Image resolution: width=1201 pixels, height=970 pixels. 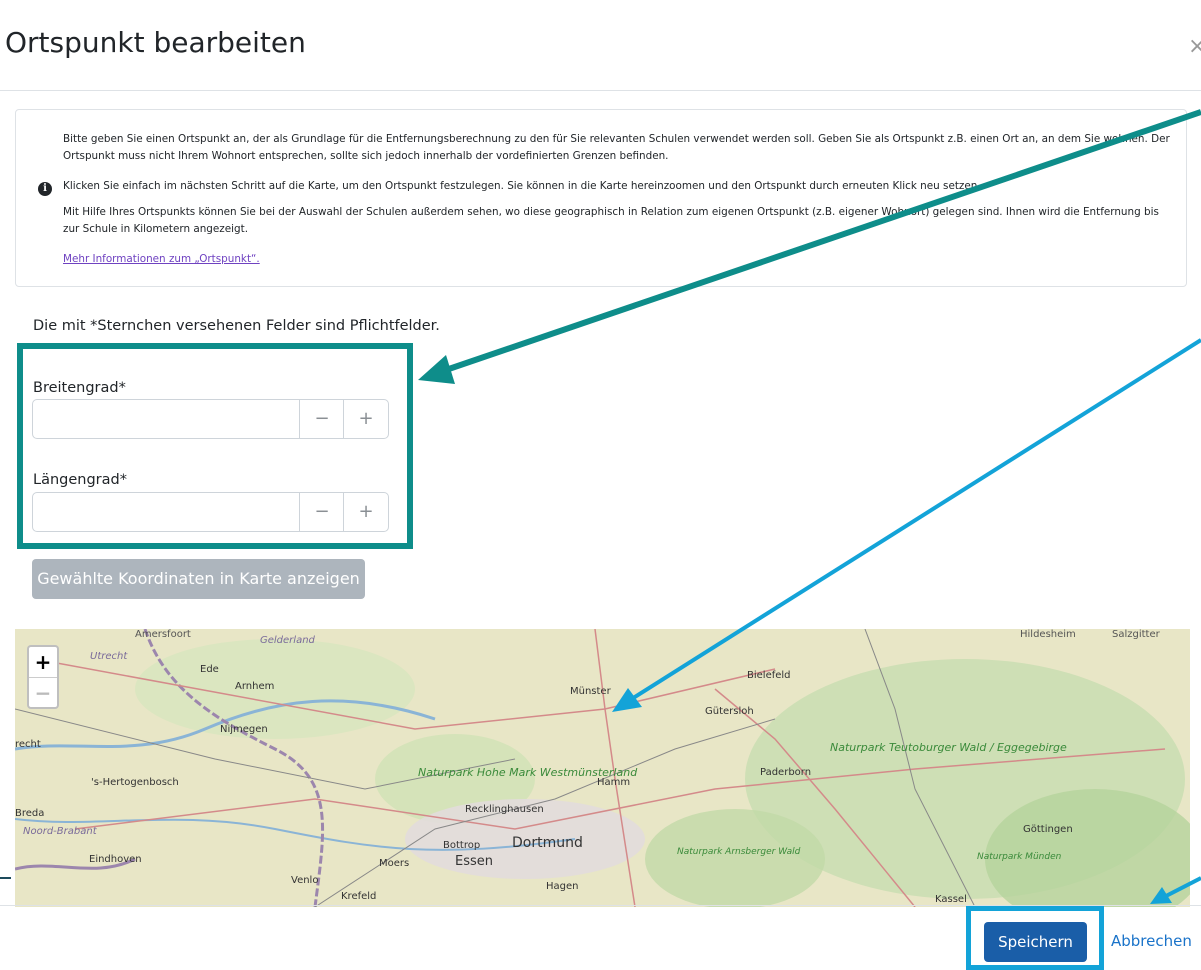 What do you see at coordinates (45, 189) in the screenshot?
I see `info-icon: i` at bounding box center [45, 189].